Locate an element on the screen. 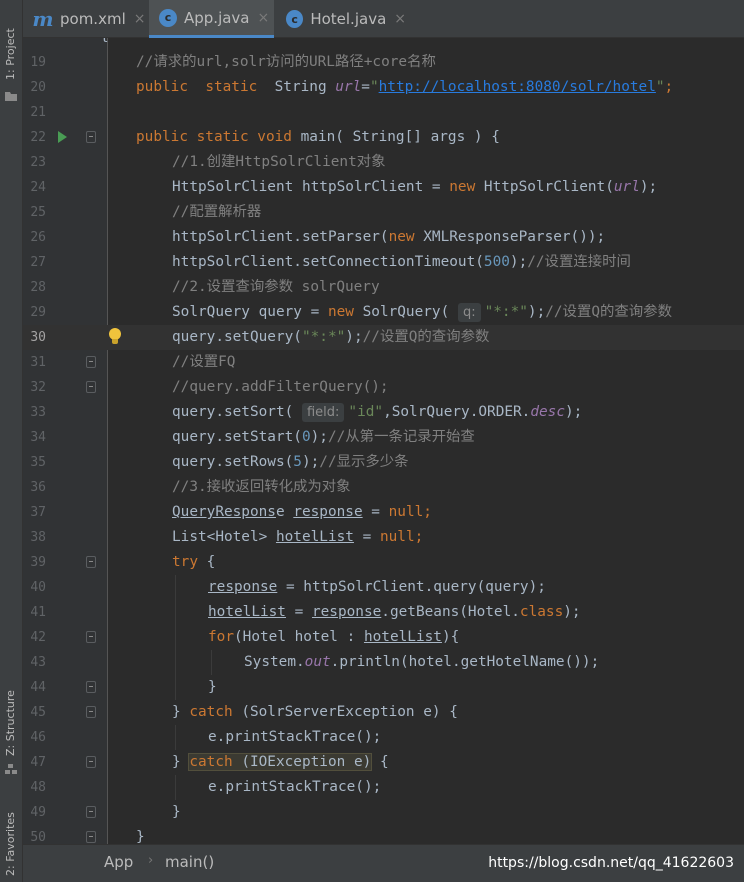 The width and height of the screenshot is (744, 882). comment: //设置Q的查询参数 is located at coordinates (608, 312).